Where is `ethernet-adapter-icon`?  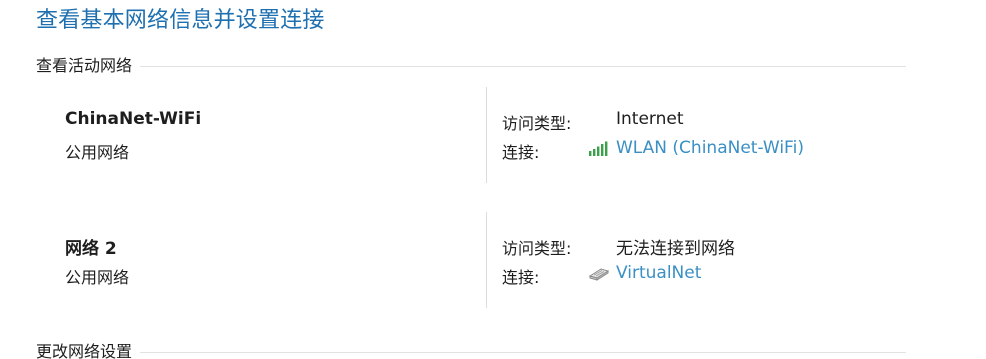 ethernet-adapter-icon is located at coordinates (599, 273).